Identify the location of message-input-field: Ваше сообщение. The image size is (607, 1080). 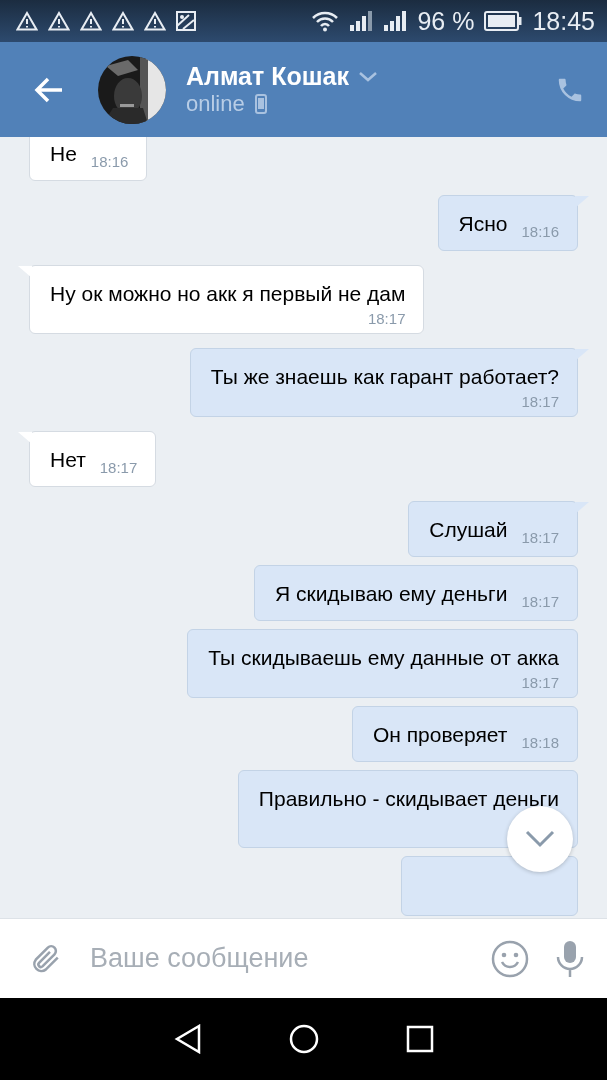
(276, 958).